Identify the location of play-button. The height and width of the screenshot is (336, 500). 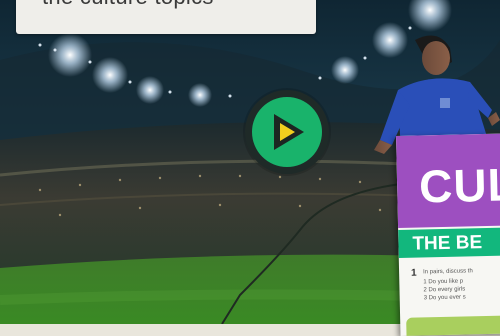
(287, 132).